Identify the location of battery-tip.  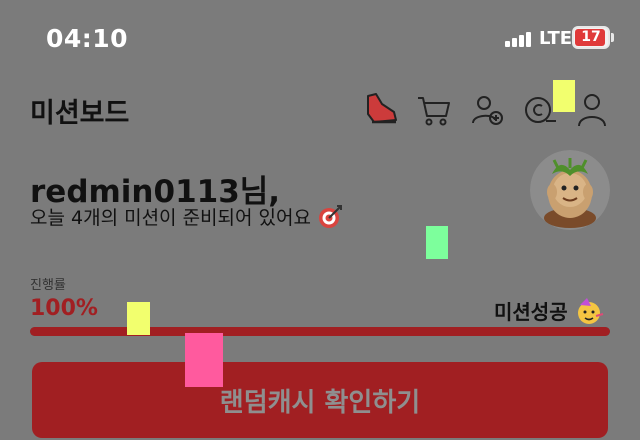
(612, 37).